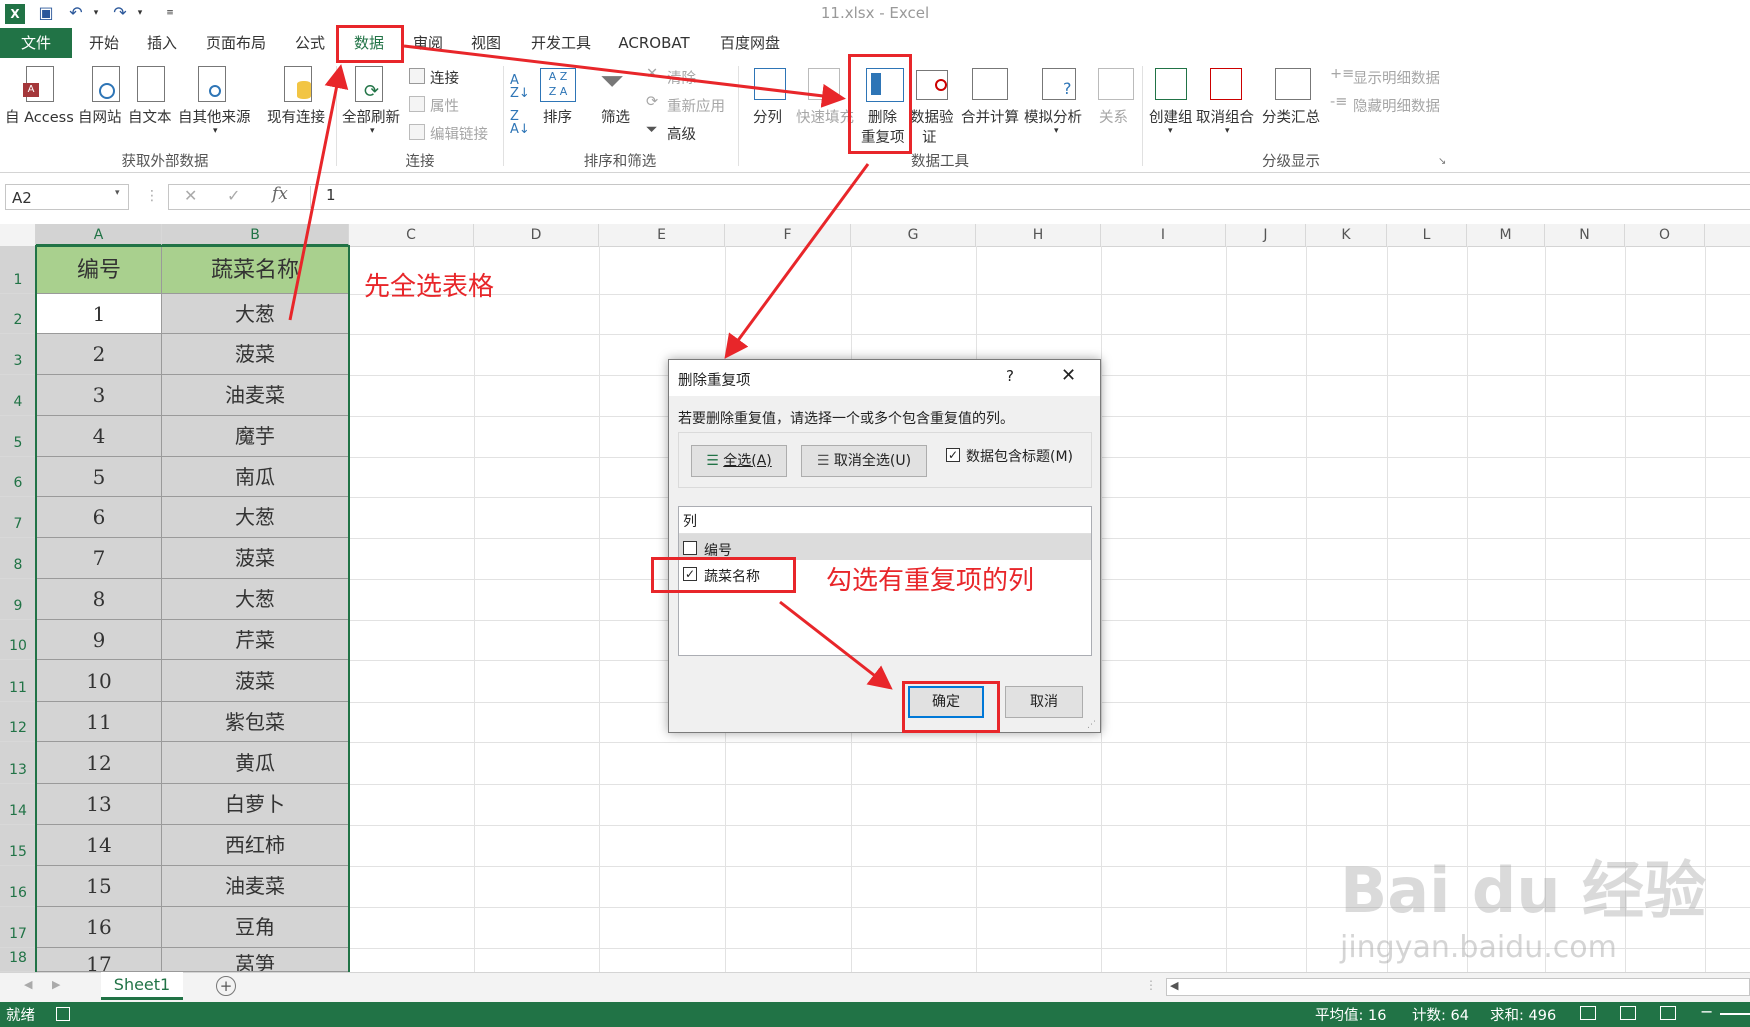 This screenshot has height=1027, width=1750. Describe the element at coordinates (696, 105) in the screenshot. I see `reapply-button: 重新应用` at that location.